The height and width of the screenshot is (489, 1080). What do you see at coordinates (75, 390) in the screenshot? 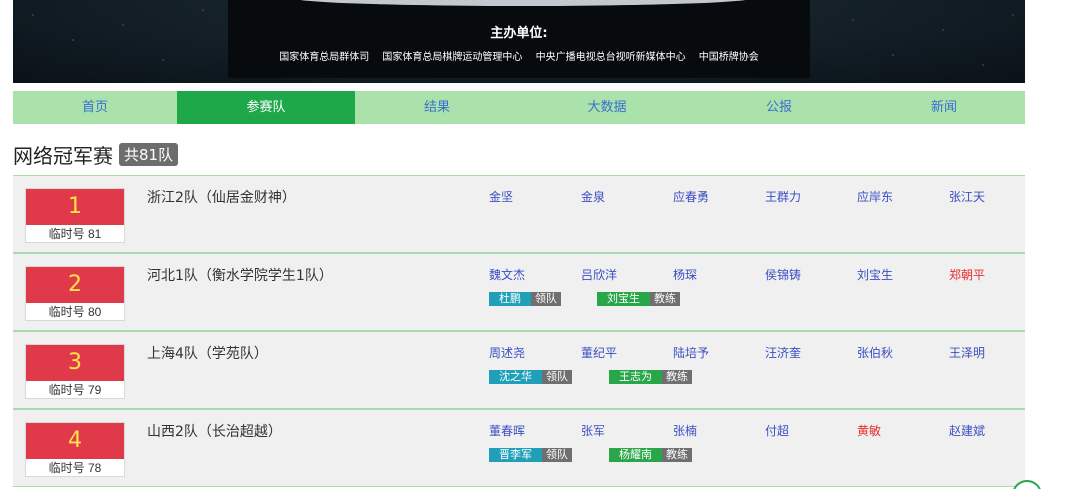
I see `temp-number: 临时号 79` at bounding box center [75, 390].